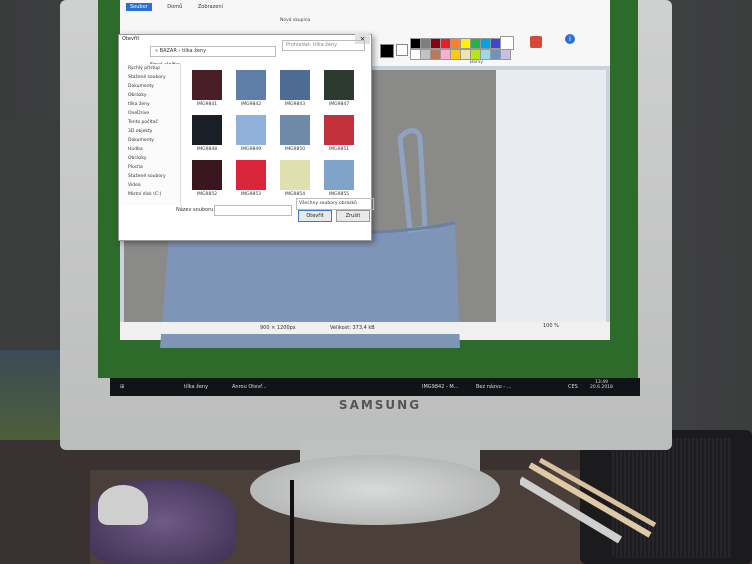  Describe the element at coordinates (139, 7) in the screenshot. I see `tab-soubor: Soubor` at that location.